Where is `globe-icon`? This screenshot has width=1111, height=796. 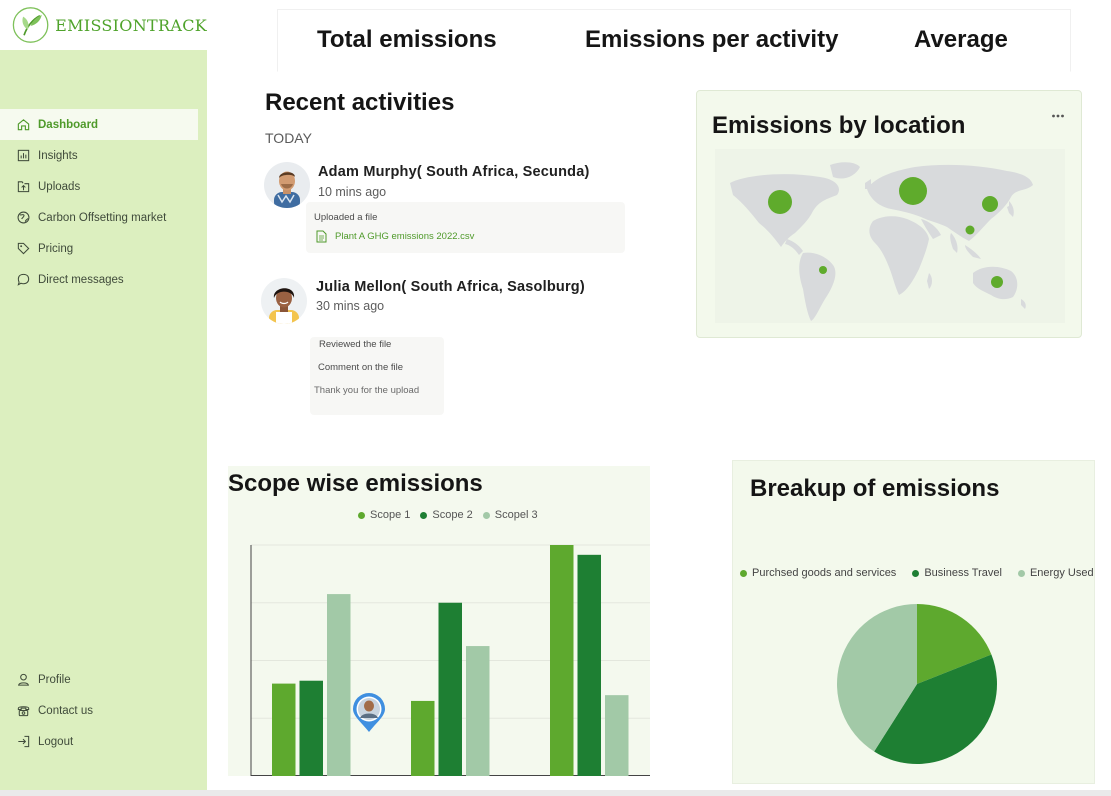 globe-icon is located at coordinates (23, 217).